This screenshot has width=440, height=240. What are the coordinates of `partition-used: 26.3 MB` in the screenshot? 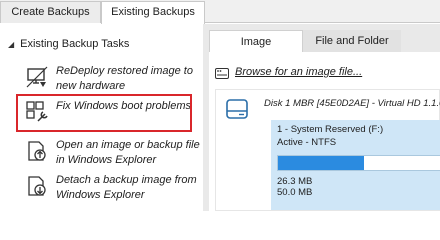 It's located at (295, 181).